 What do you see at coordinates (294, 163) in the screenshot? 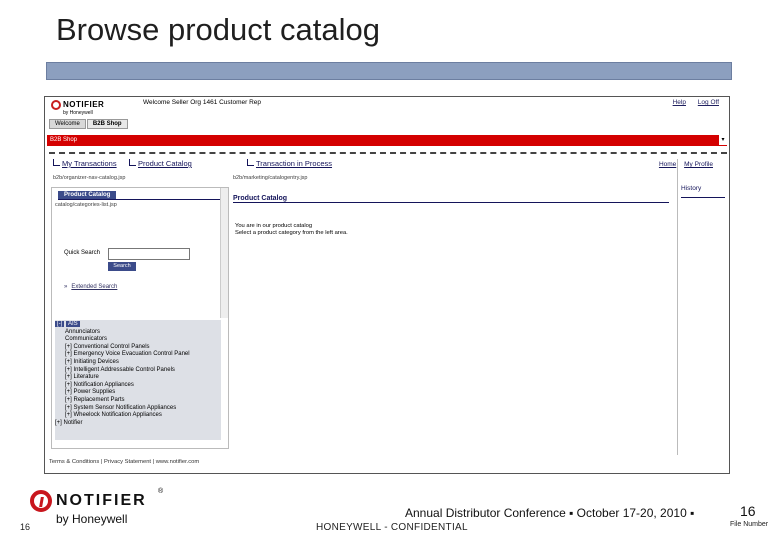
I see `nav-transaction-label: Transaction in Process` at bounding box center [294, 163].